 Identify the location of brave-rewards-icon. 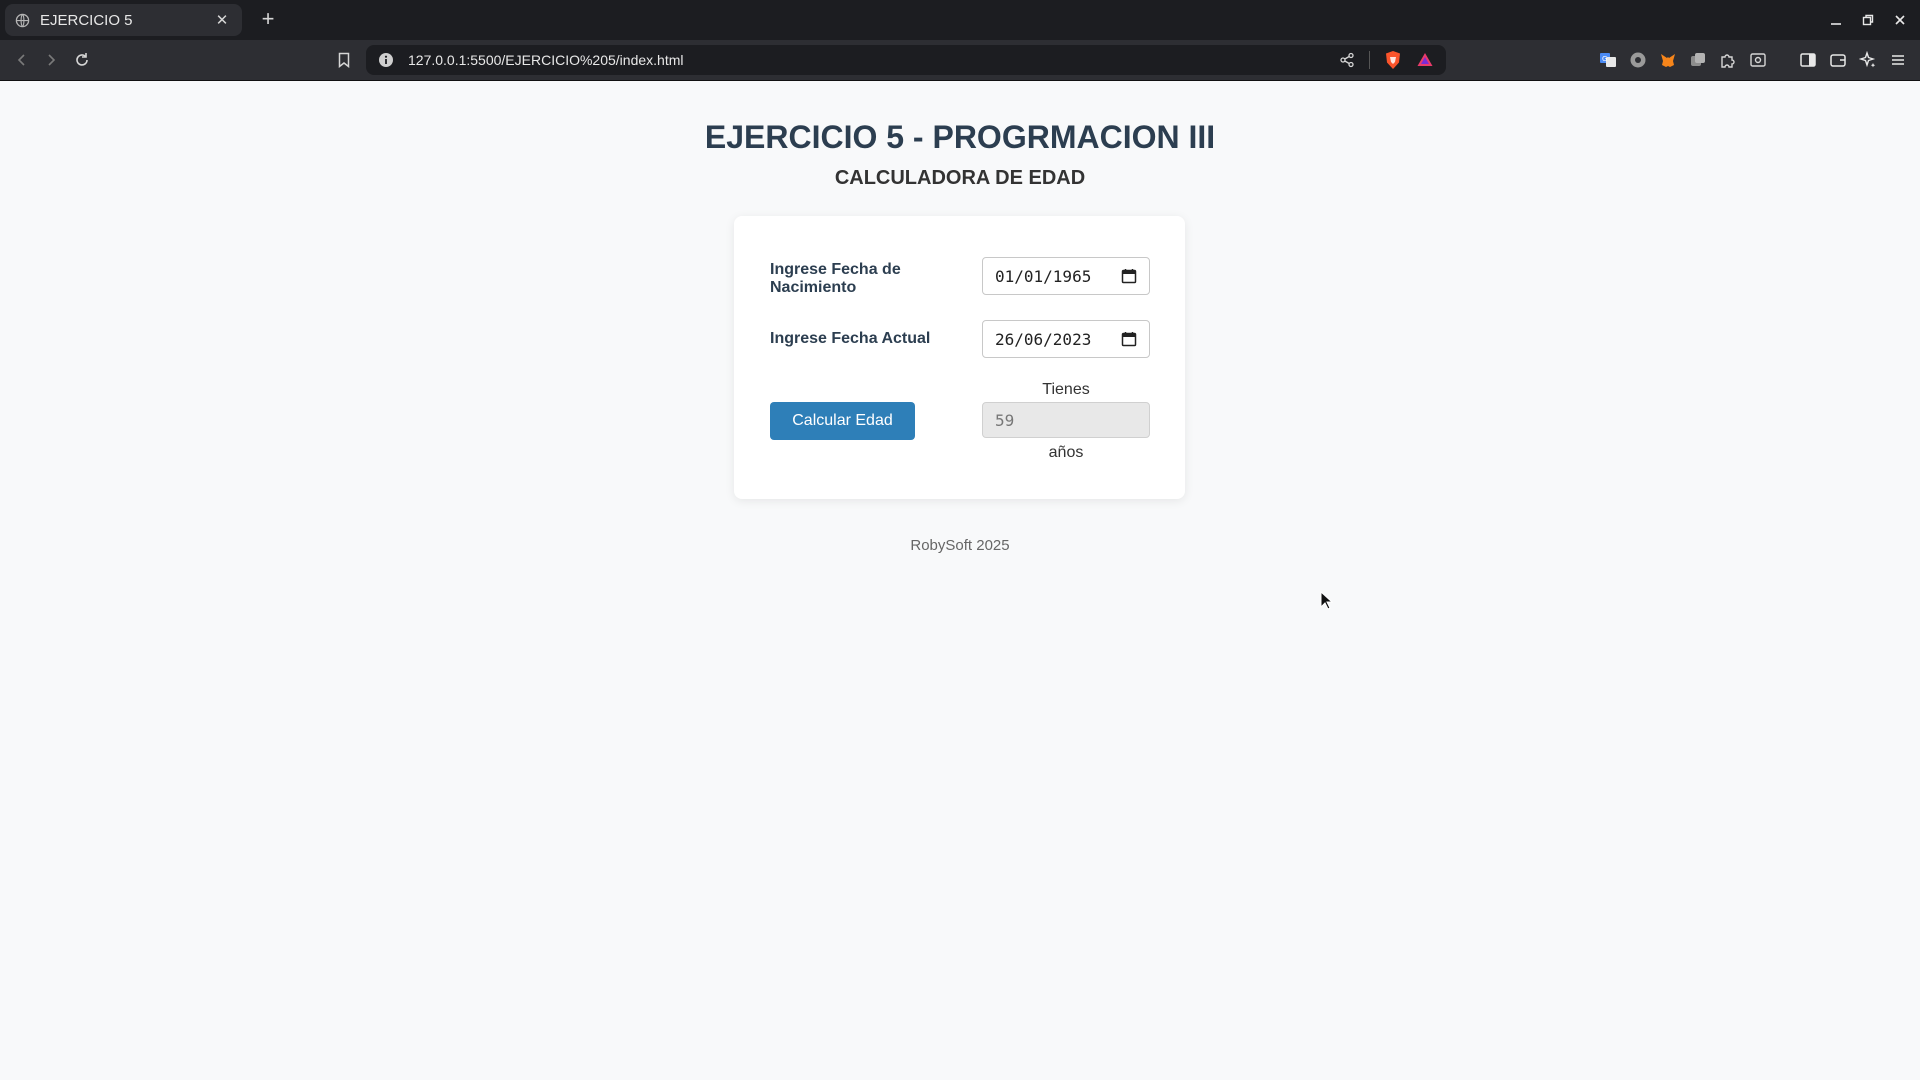
(1425, 60).